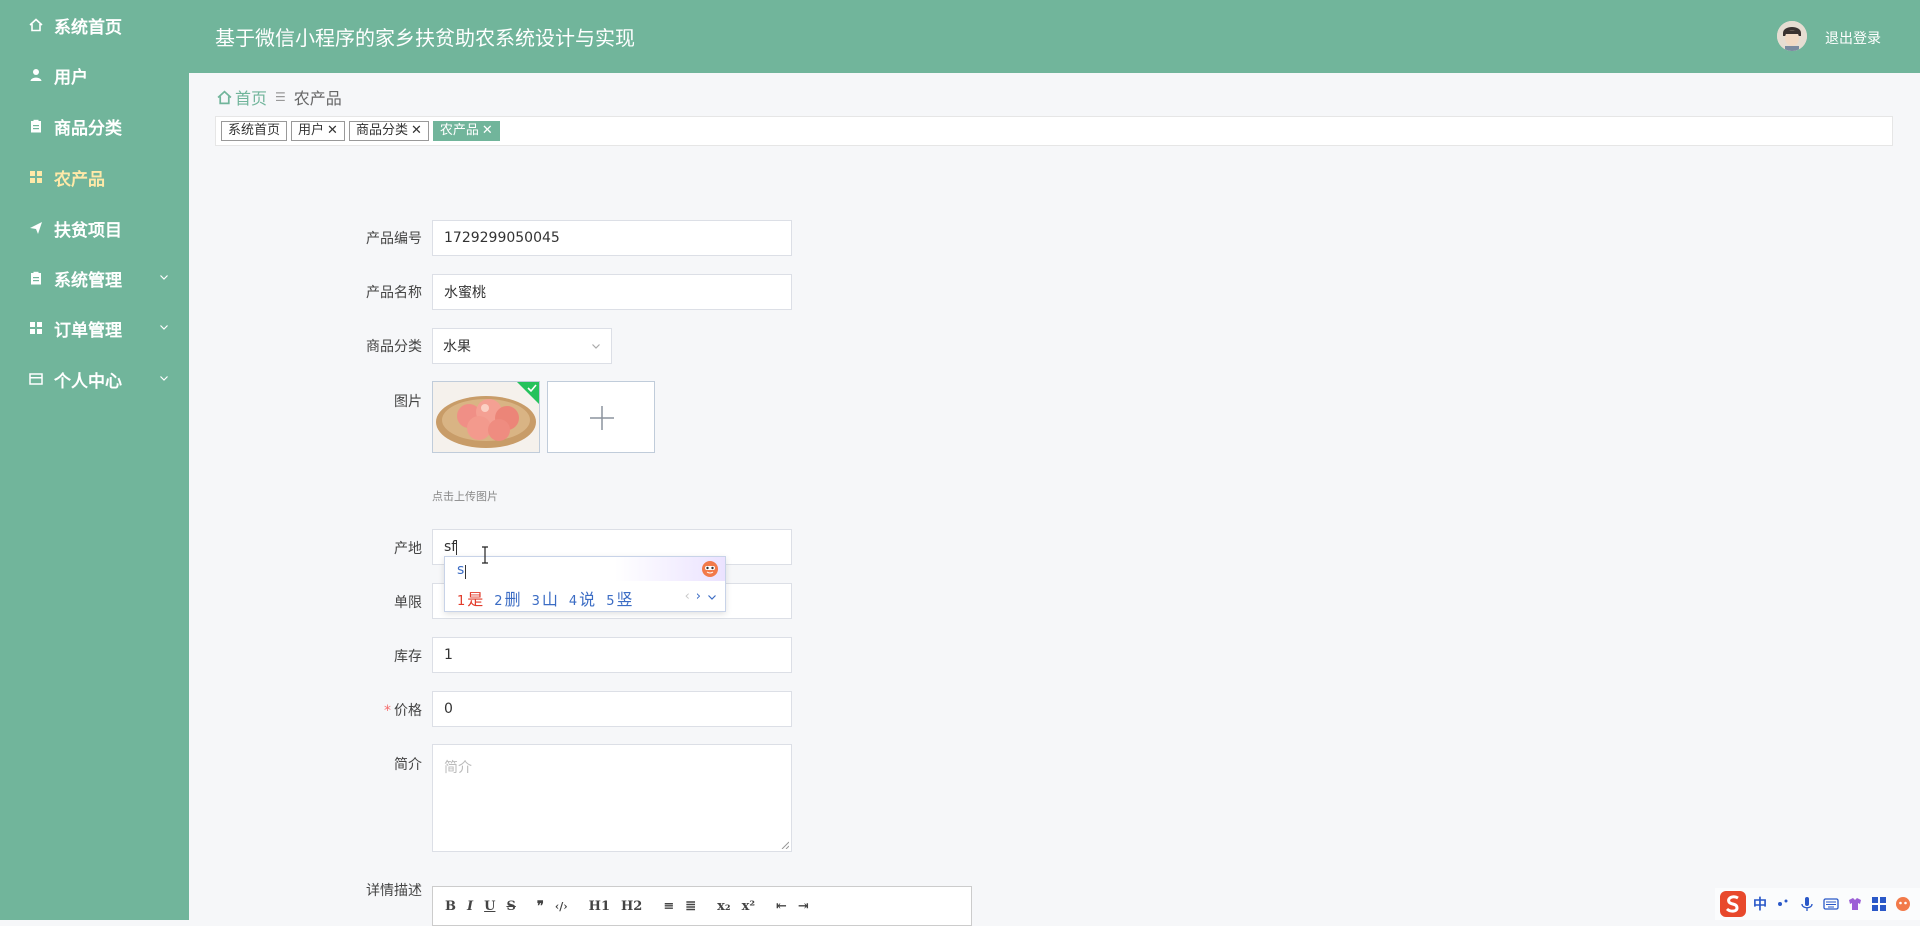  I want to click on price-input: 0, so click(612, 709).